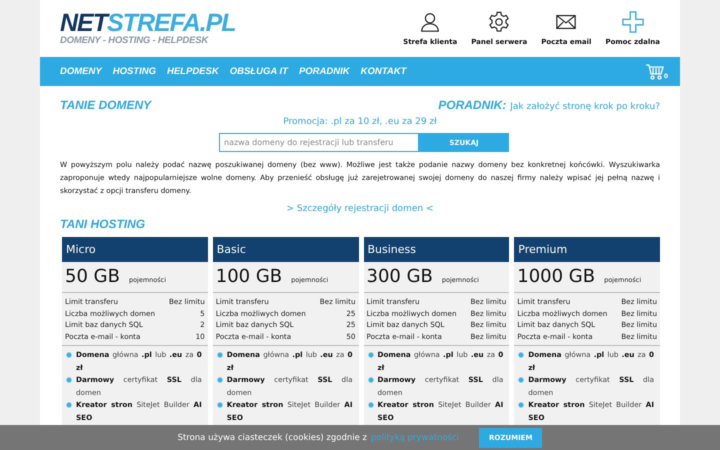 Image resolution: width=720 pixels, height=450 pixels. What do you see at coordinates (556, 276) in the screenshot?
I see `plan-capacity: 1000 GB` at bounding box center [556, 276].